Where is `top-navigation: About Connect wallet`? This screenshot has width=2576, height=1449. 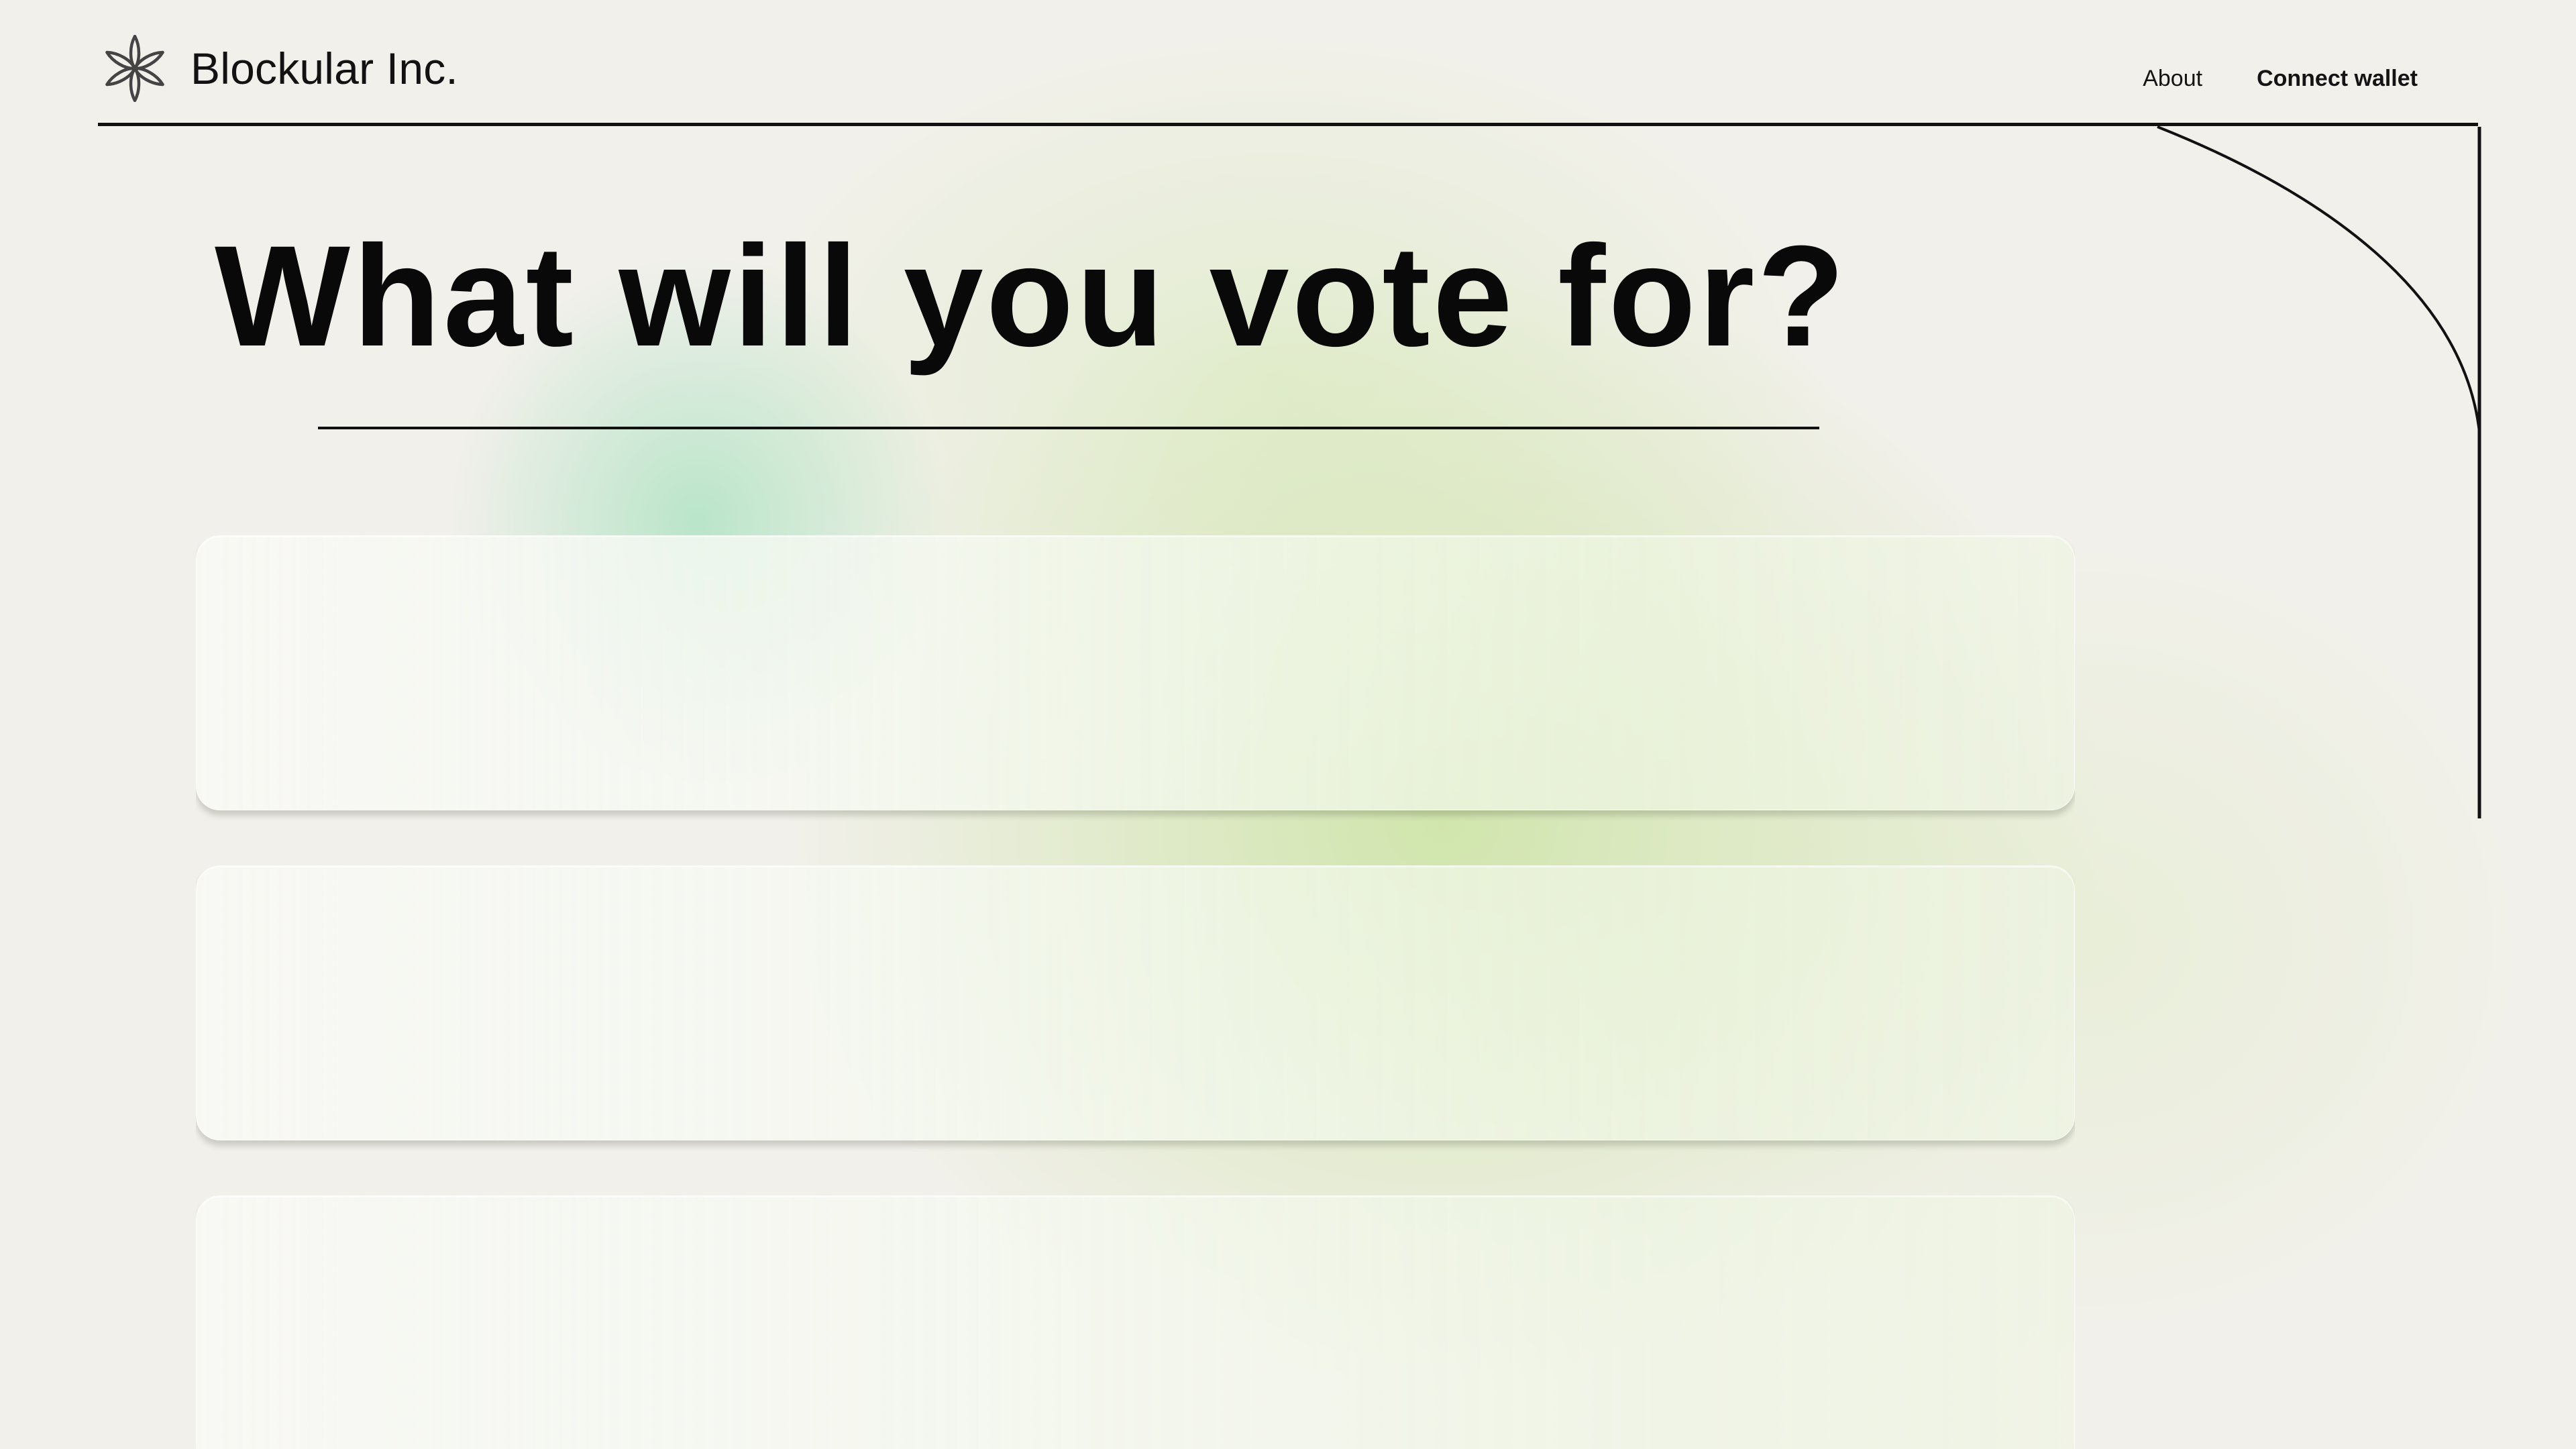 top-navigation: About Connect wallet is located at coordinates (2280, 78).